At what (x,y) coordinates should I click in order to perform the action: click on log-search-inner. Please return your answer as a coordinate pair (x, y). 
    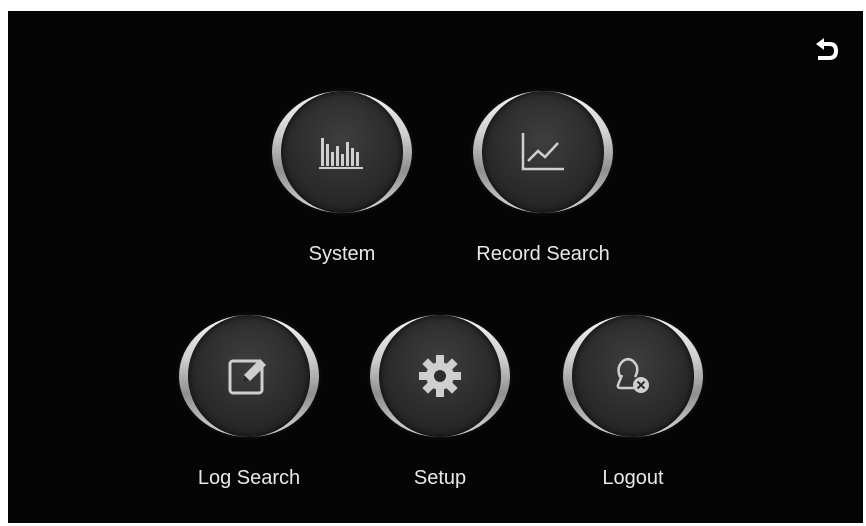
    Looking at the image, I should click on (249, 376).